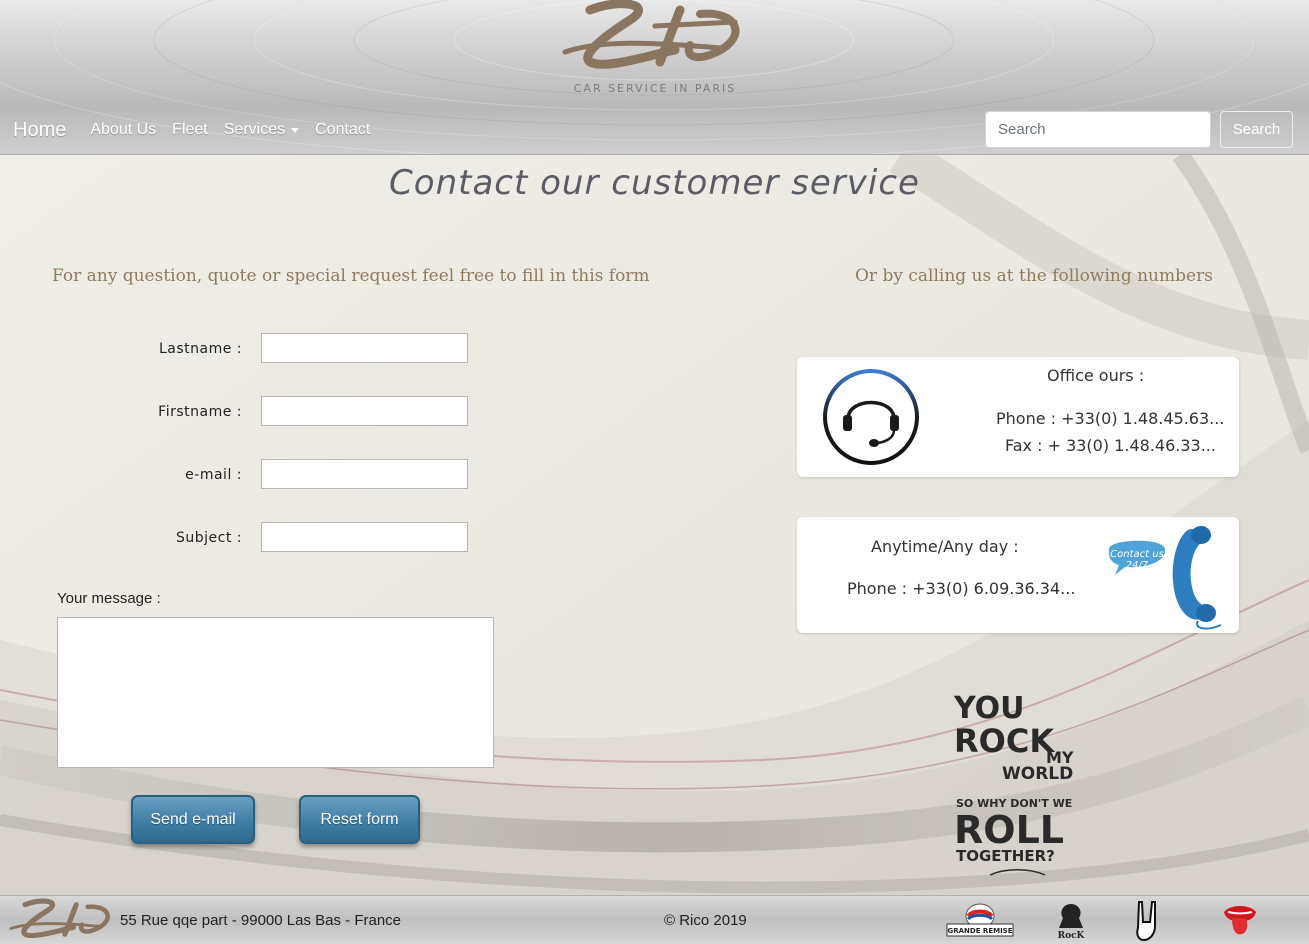 Image resolution: width=1309 pixels, height=944 pixels. Describe the element at coordinates (1009, 830) in the screenshot. I see `rock-line6: ROLL` at that location.